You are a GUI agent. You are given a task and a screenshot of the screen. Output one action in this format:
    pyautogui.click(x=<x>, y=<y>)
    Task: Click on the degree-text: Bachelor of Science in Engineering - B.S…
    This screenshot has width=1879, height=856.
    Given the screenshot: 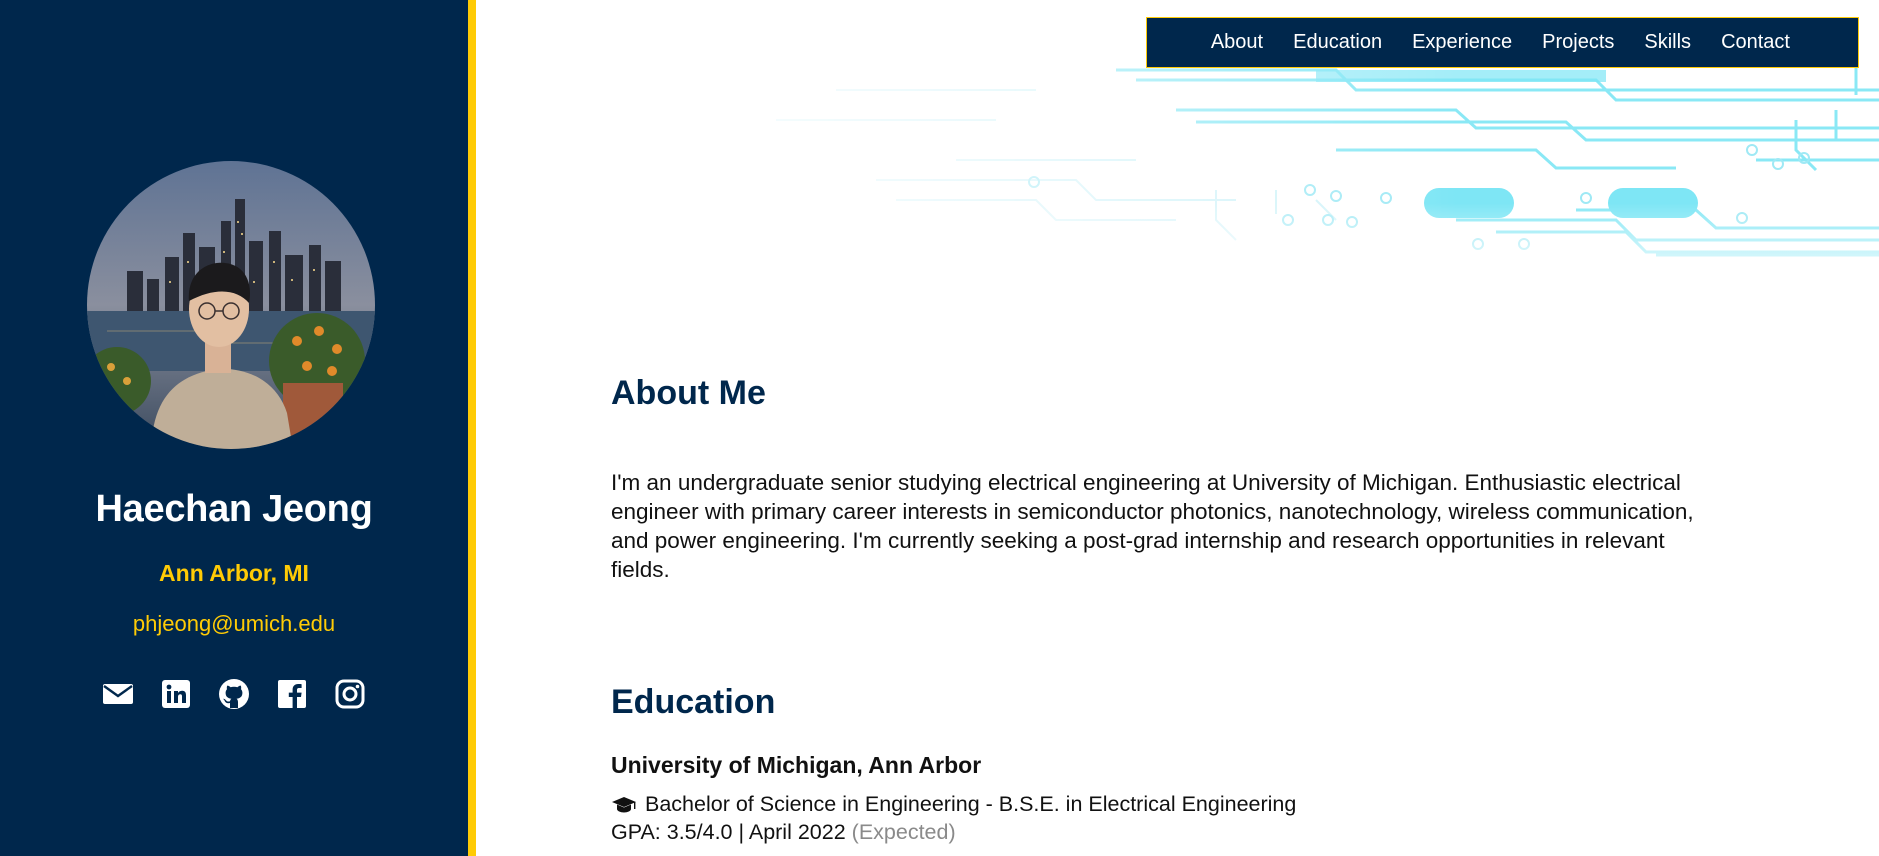 What is the action you would take?
    pyautogui.click(x=971, y=804)
    